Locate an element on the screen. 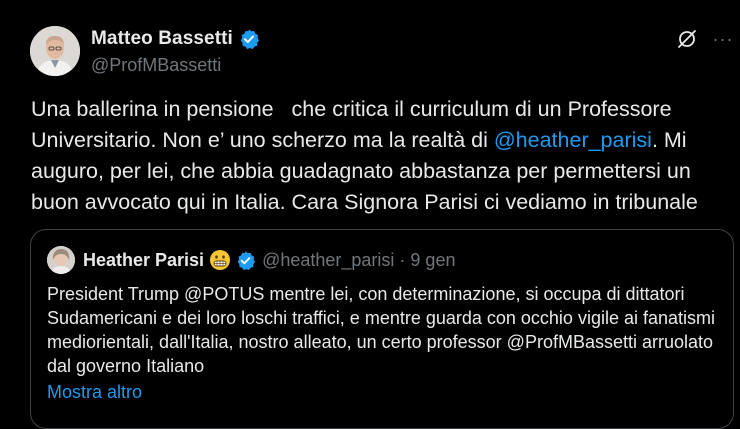  verified-badge-icon is located at coordinates (249, 39).